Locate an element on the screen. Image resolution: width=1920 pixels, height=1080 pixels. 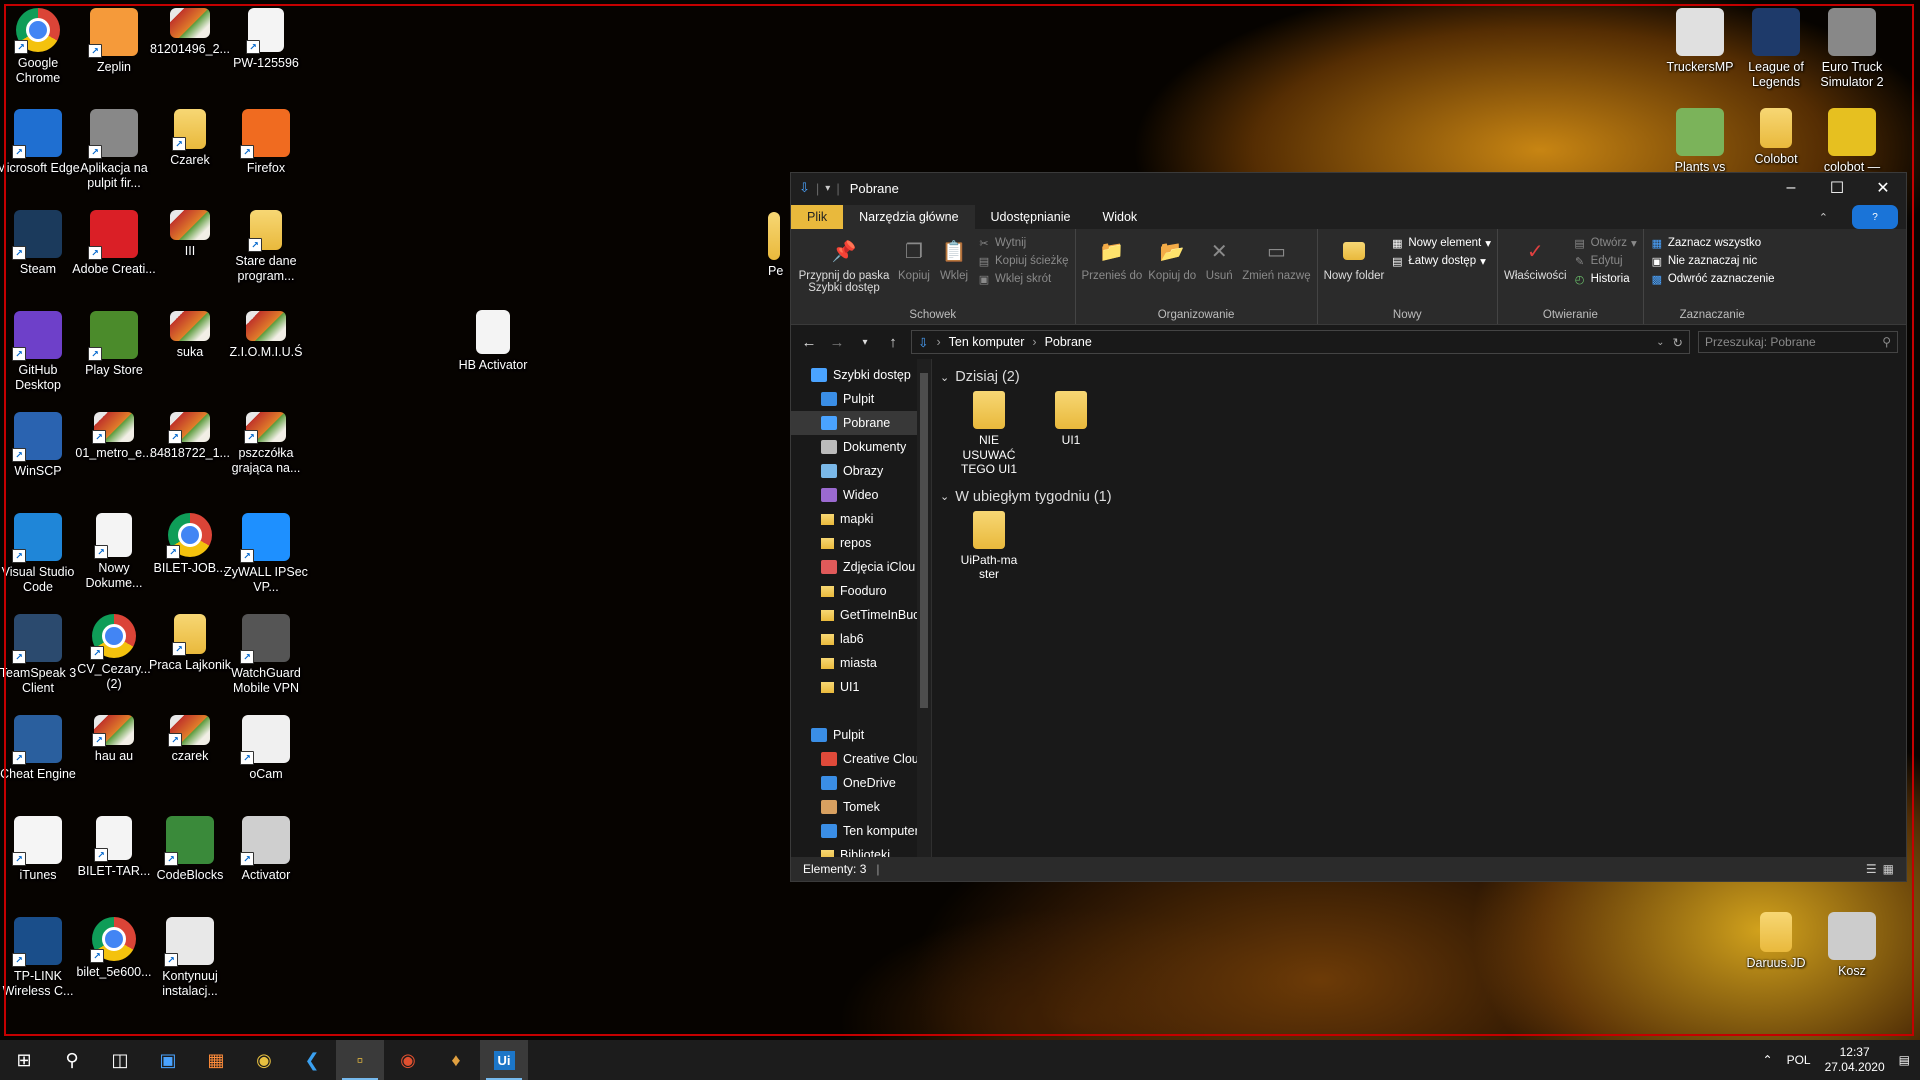
nav-item: Pulpit is located at coordinates (861, 735).